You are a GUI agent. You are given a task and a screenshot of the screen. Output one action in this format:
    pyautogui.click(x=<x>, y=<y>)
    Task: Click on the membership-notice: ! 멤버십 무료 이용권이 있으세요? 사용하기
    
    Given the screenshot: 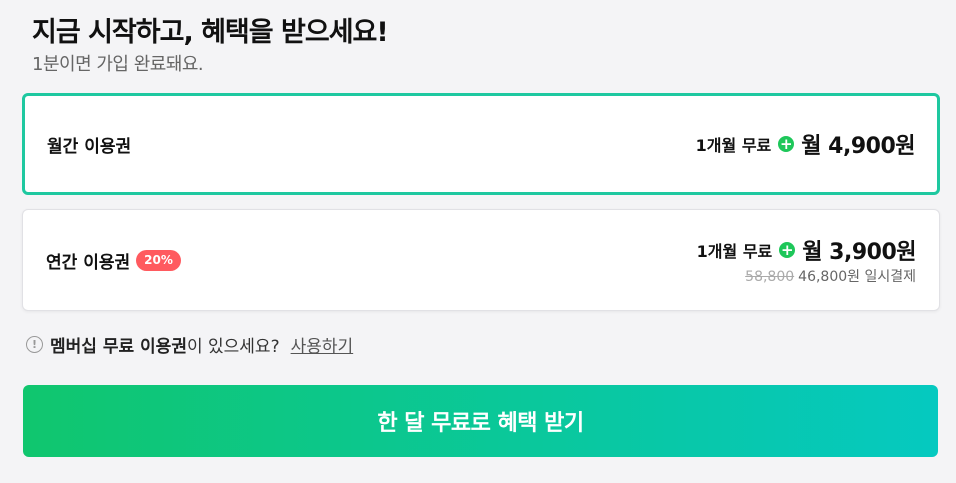 What is the action you would take?
    pyautogui.click(x=189, y=344)
    